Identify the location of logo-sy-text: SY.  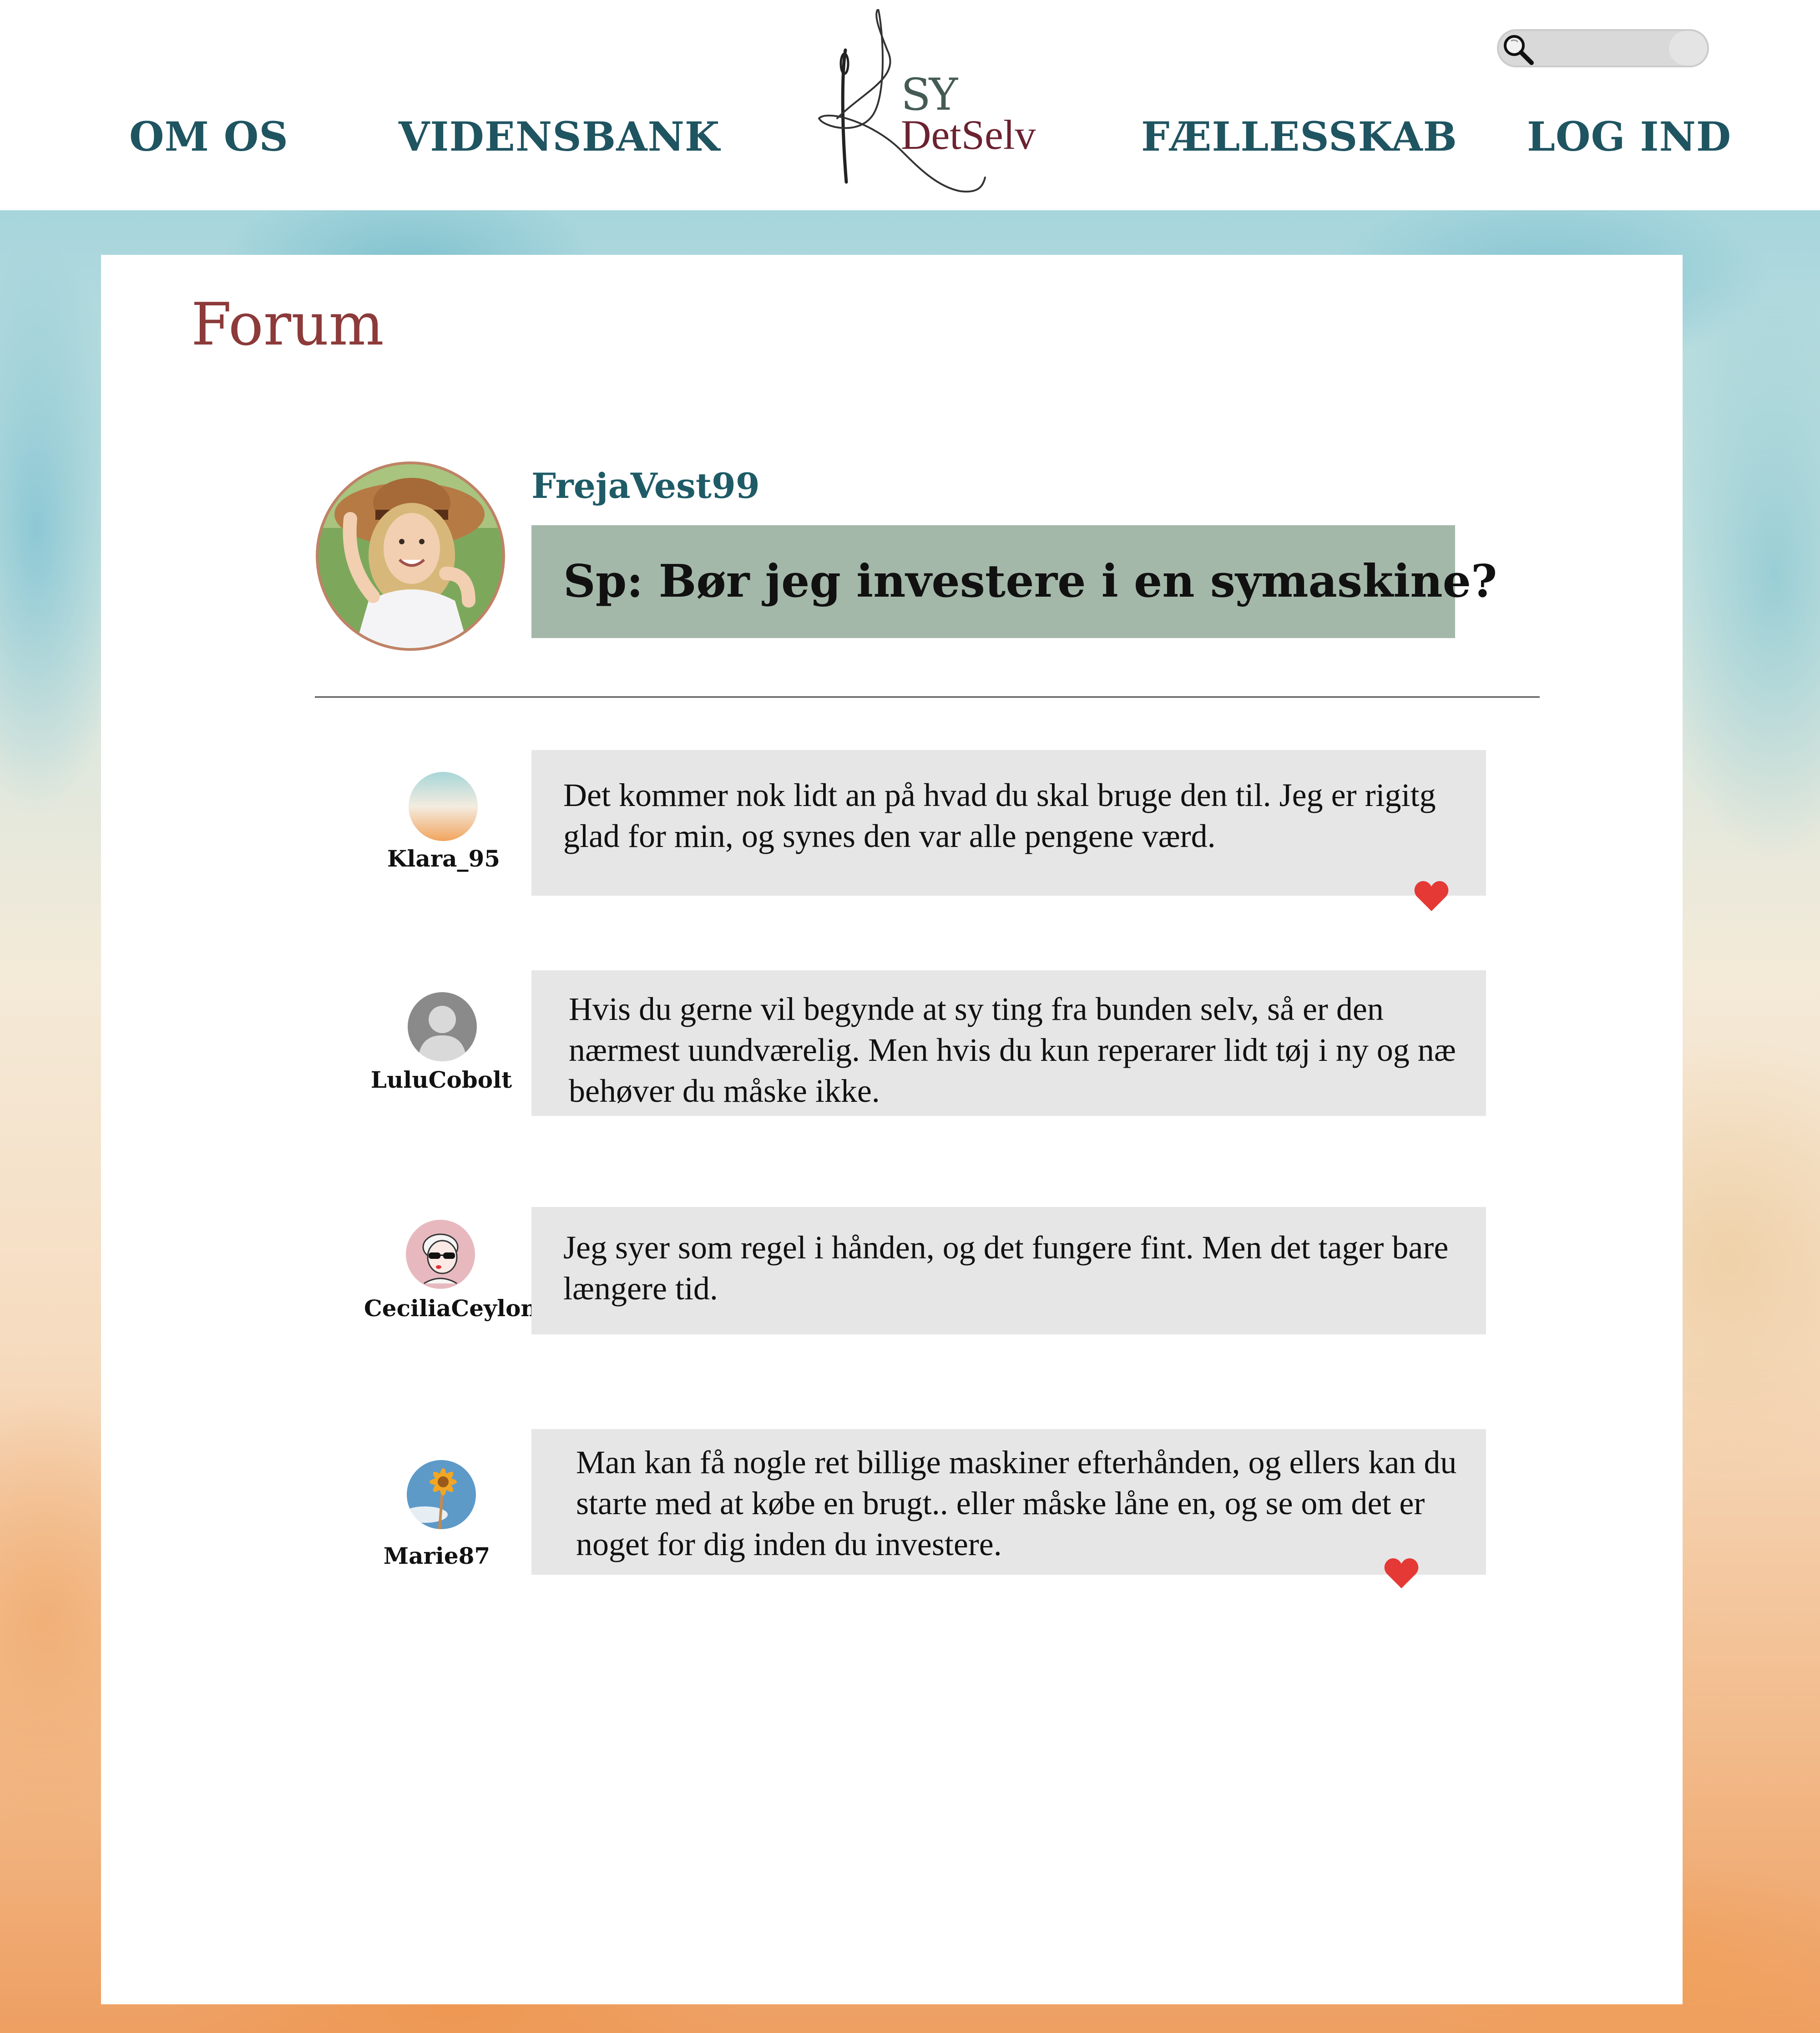
(930, 95).